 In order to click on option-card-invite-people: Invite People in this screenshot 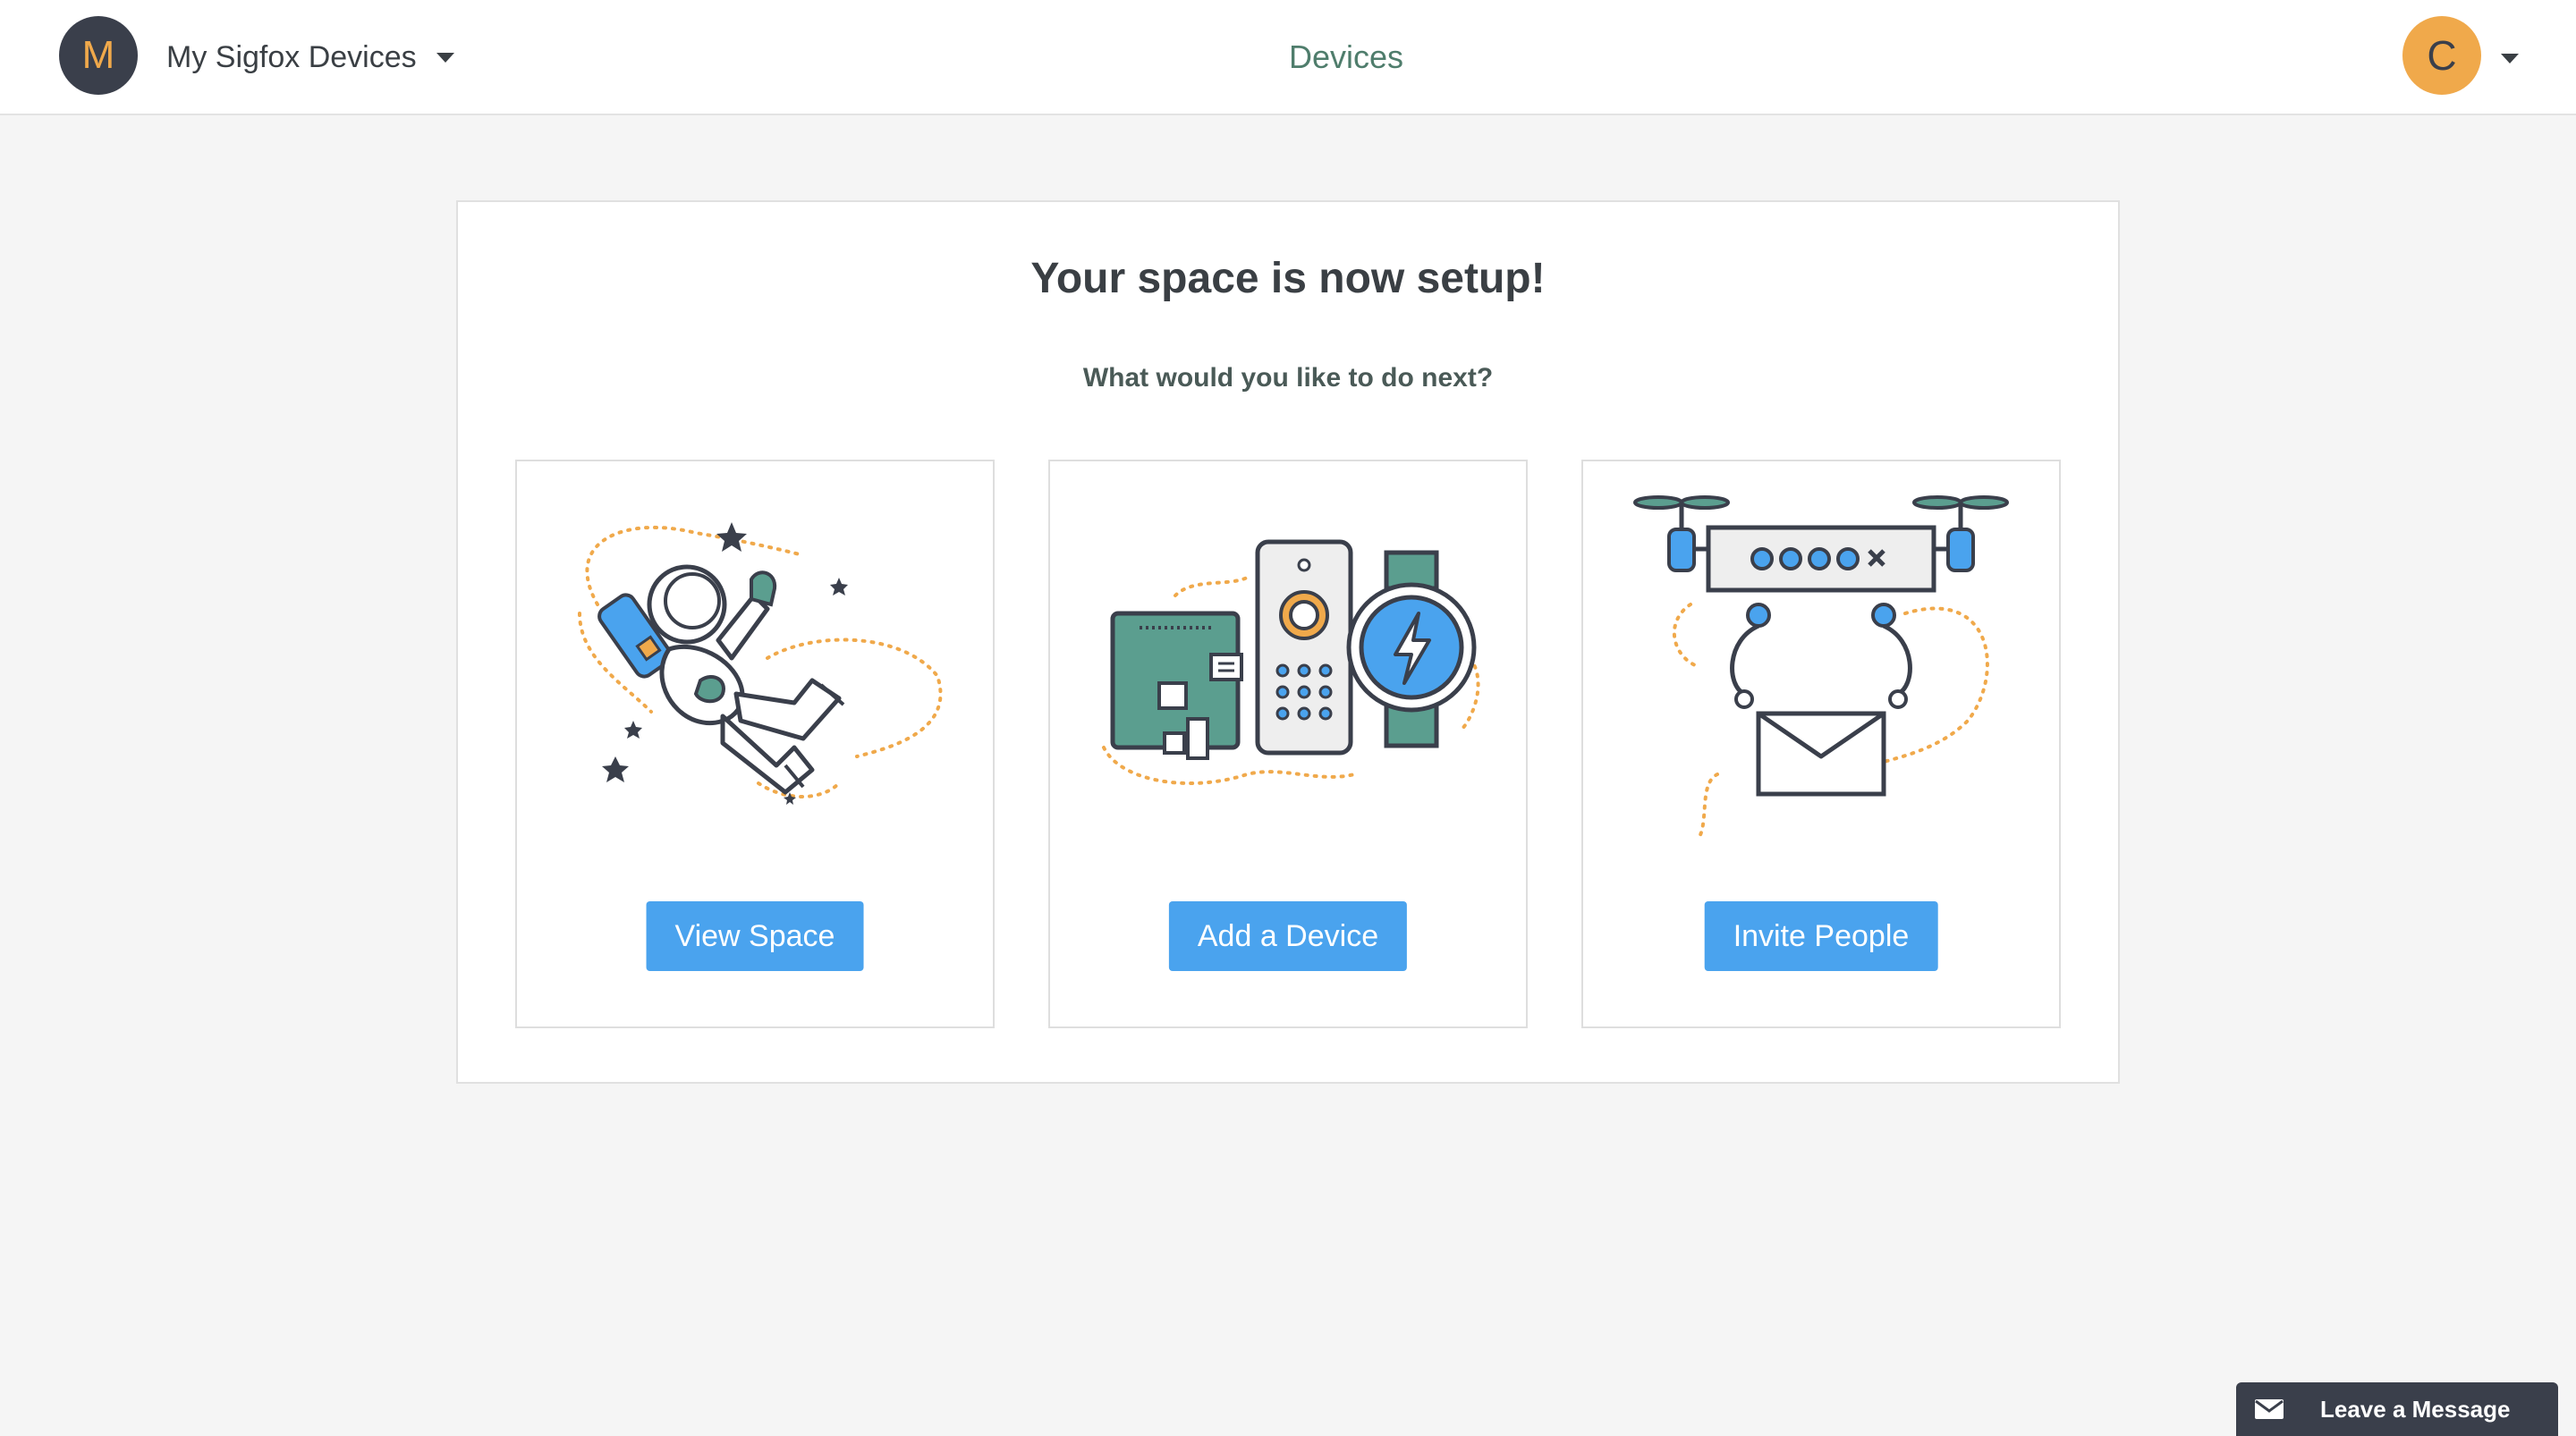, I will do `click(1821, 744)`.